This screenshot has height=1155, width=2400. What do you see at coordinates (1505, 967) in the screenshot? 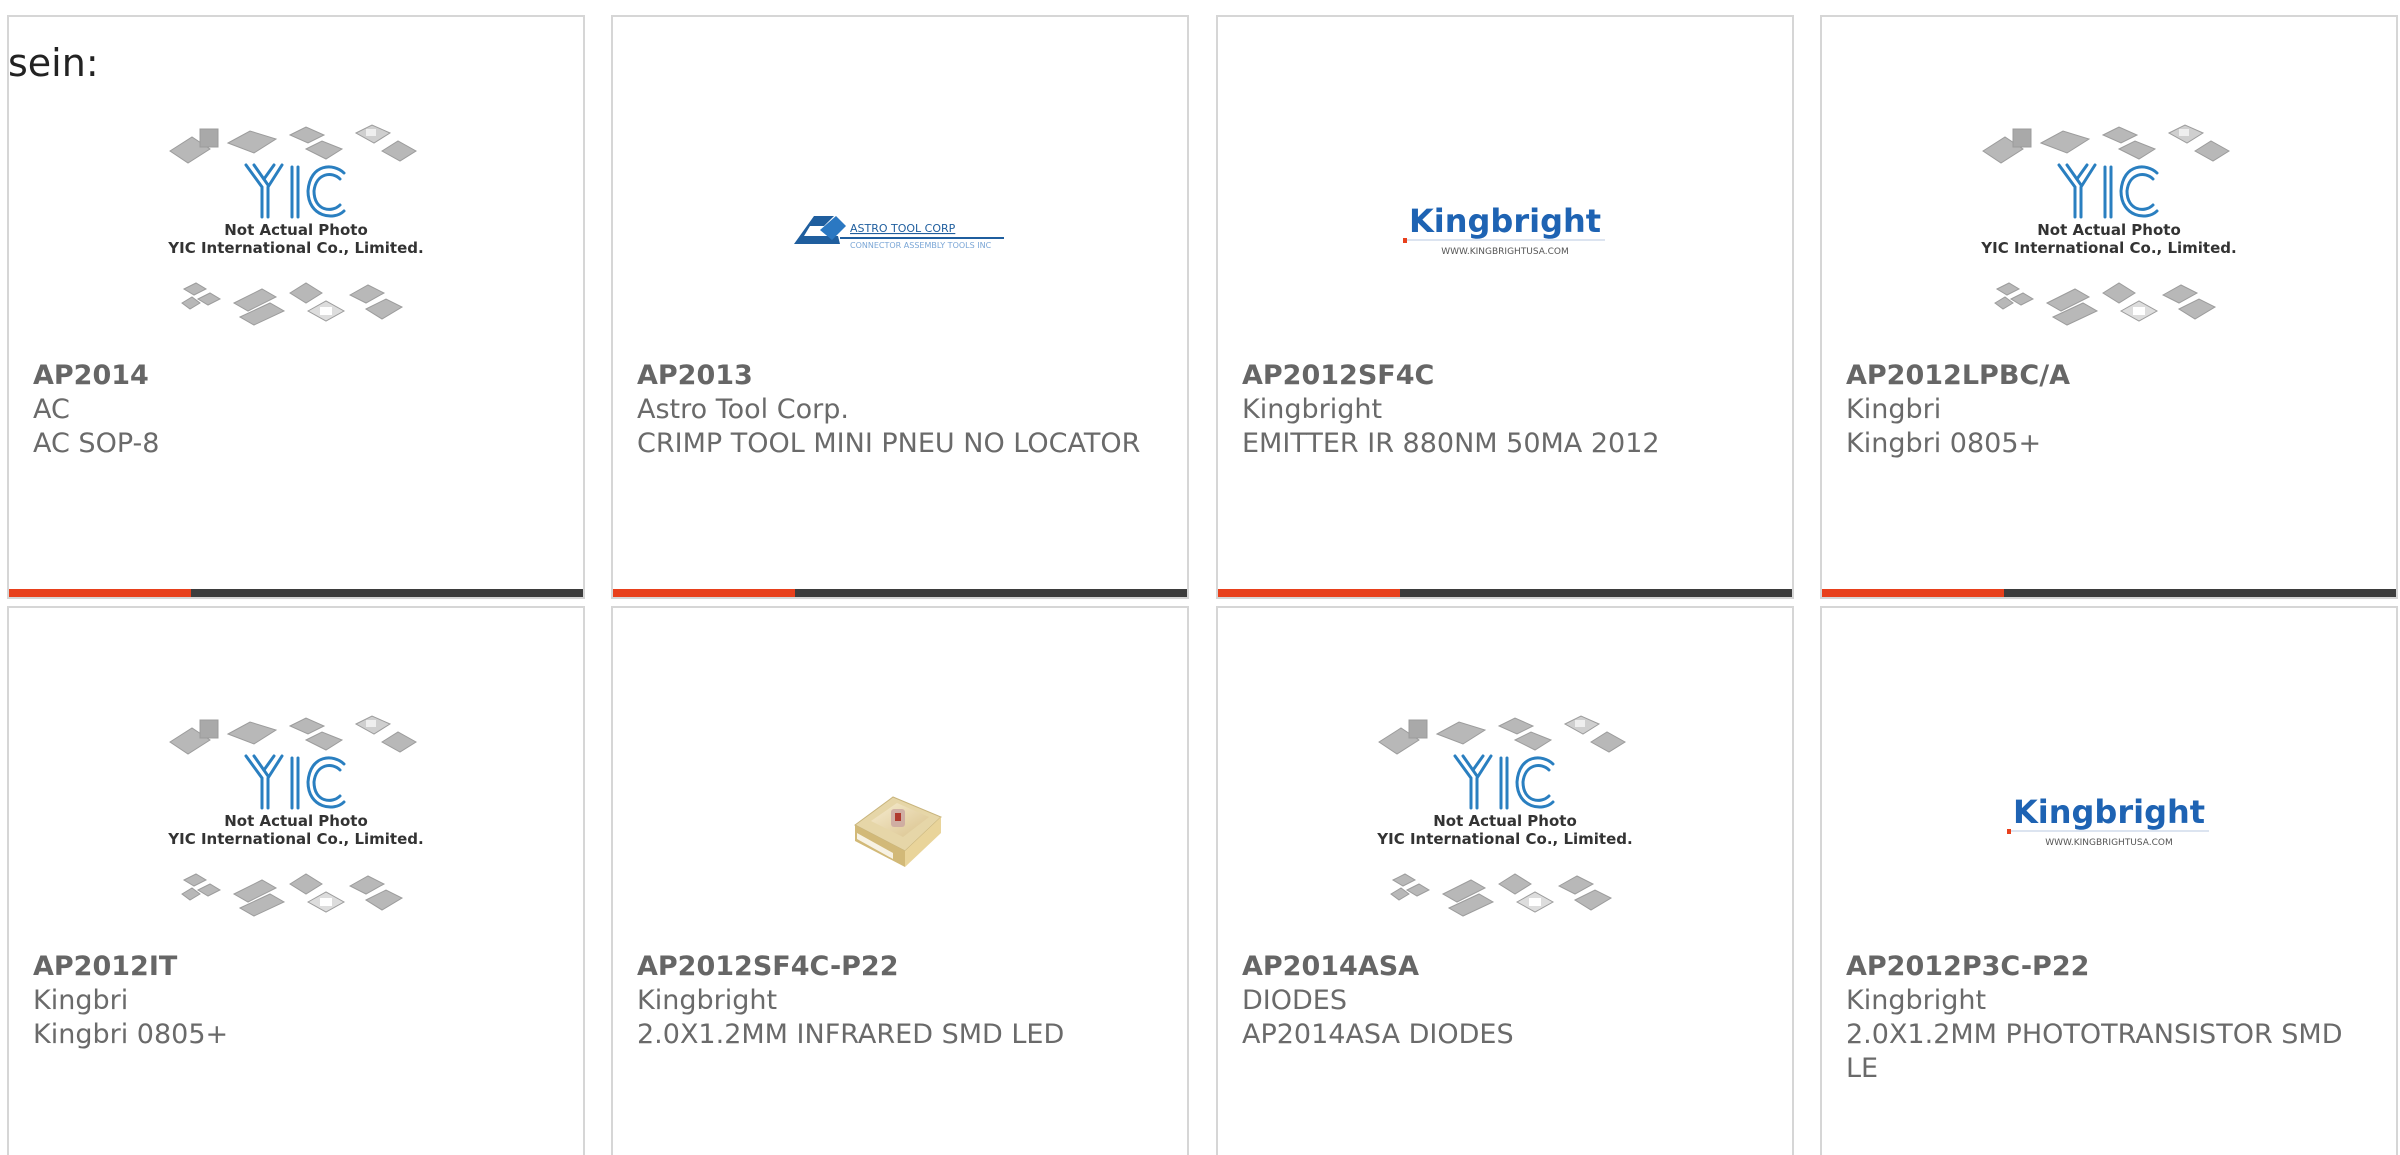
I see `part-number-link: AP2014ASA` at bounding box center [1505, 967].